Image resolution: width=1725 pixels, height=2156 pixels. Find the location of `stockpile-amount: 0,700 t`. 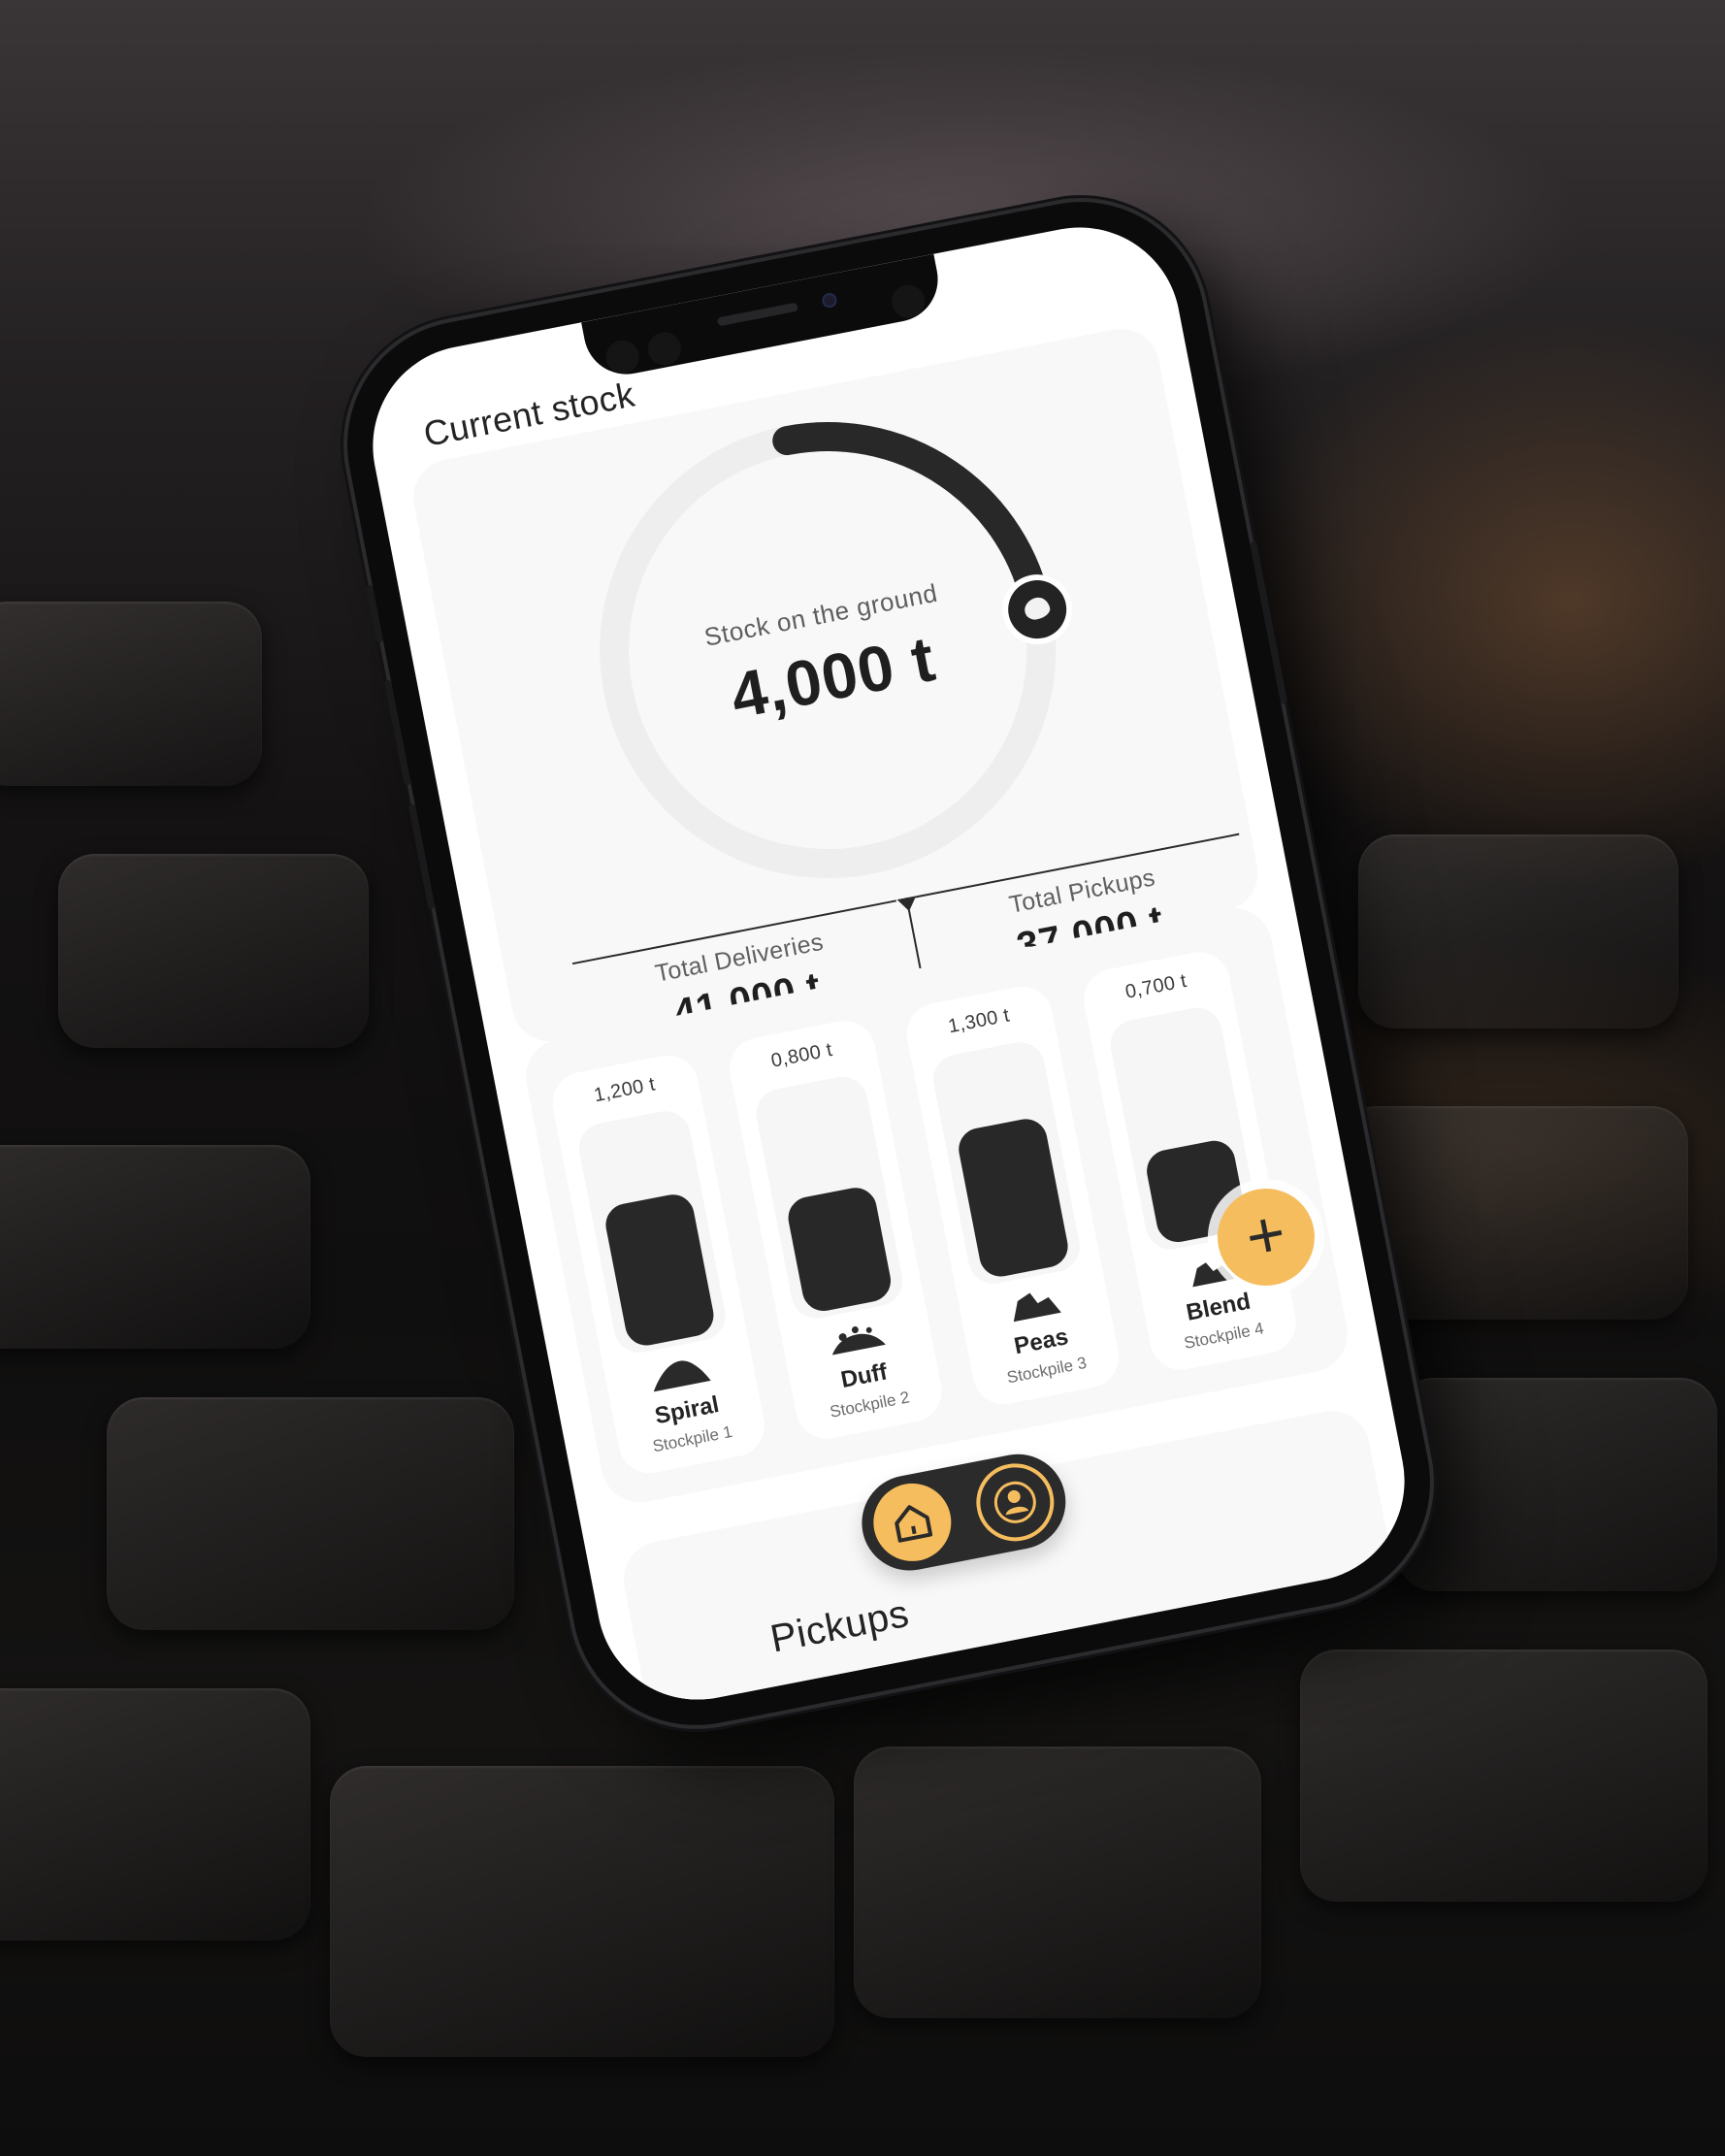

stockpile-amount: 0,700 t is located at coordinates (1156, 986).